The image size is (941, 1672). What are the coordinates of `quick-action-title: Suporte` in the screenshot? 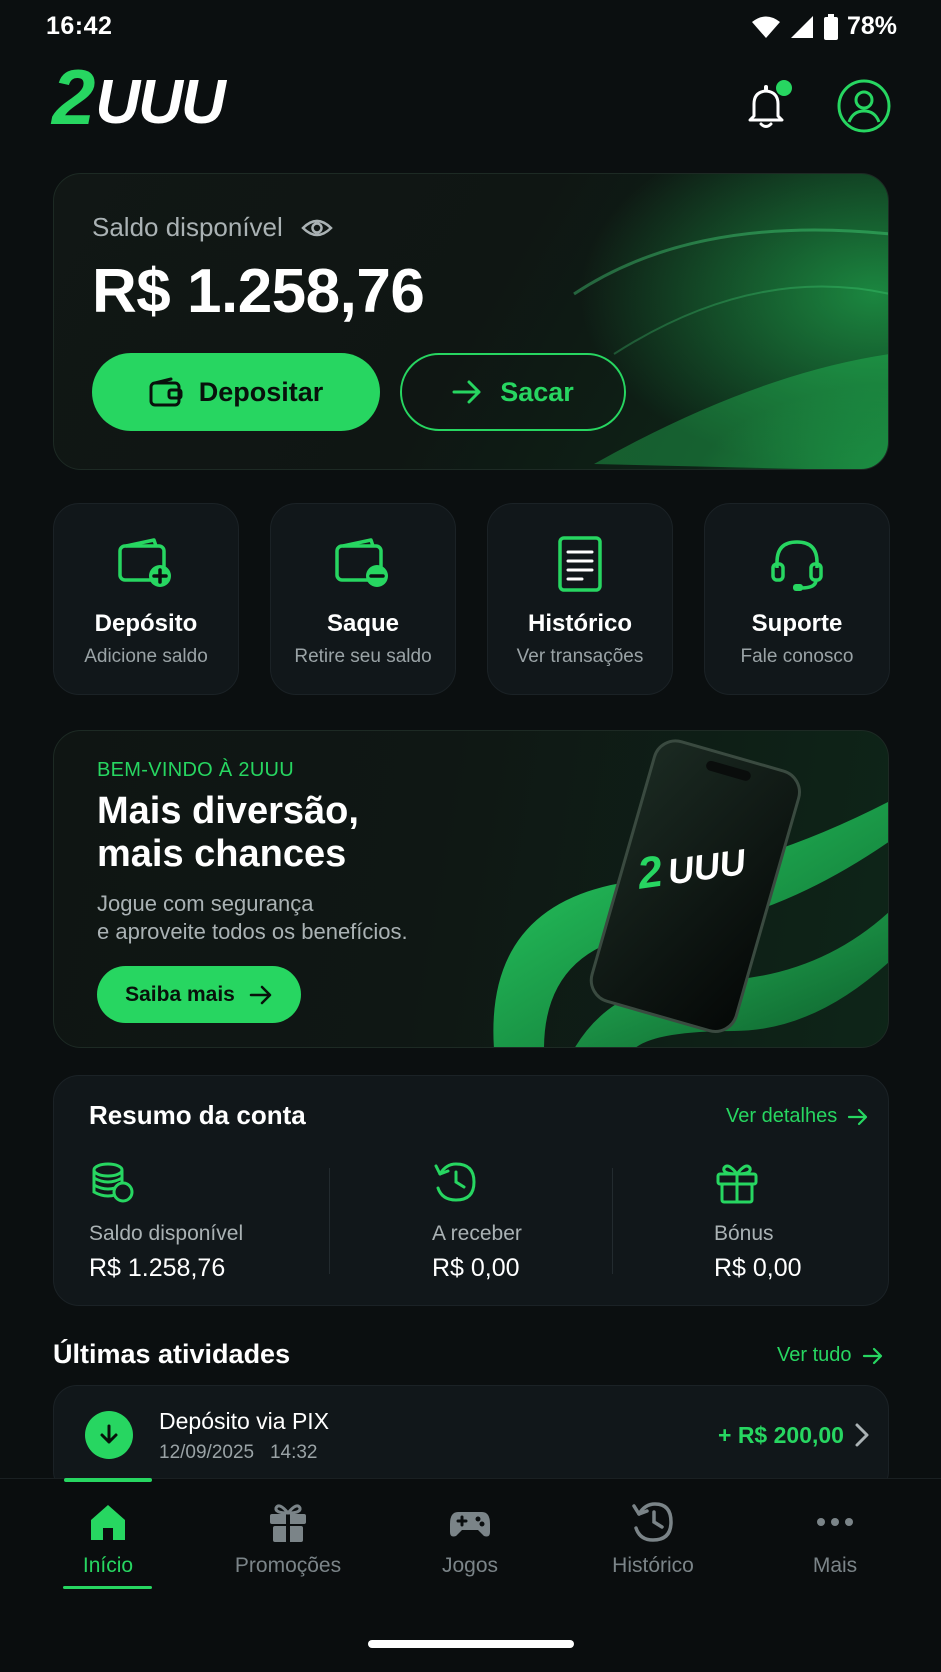 It's located at (797, 623).